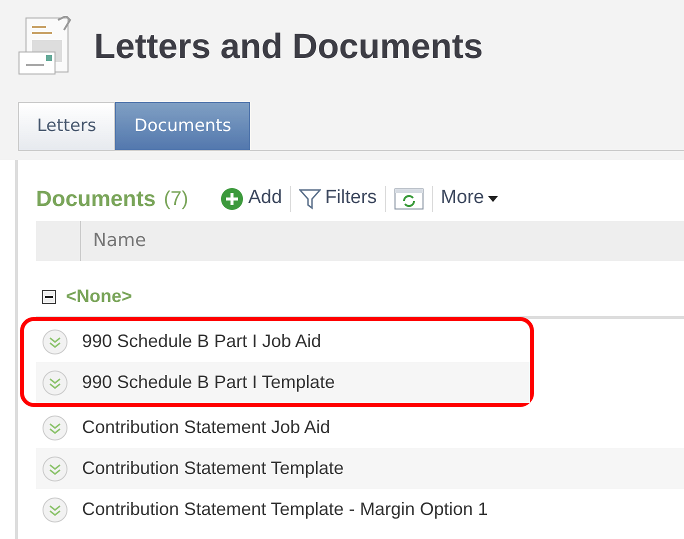 Image resolution: width=684 pixels, height=539 pixels. I want to click on document-name: 990 Schedule B Part I Job Aid, so click(202, 341).